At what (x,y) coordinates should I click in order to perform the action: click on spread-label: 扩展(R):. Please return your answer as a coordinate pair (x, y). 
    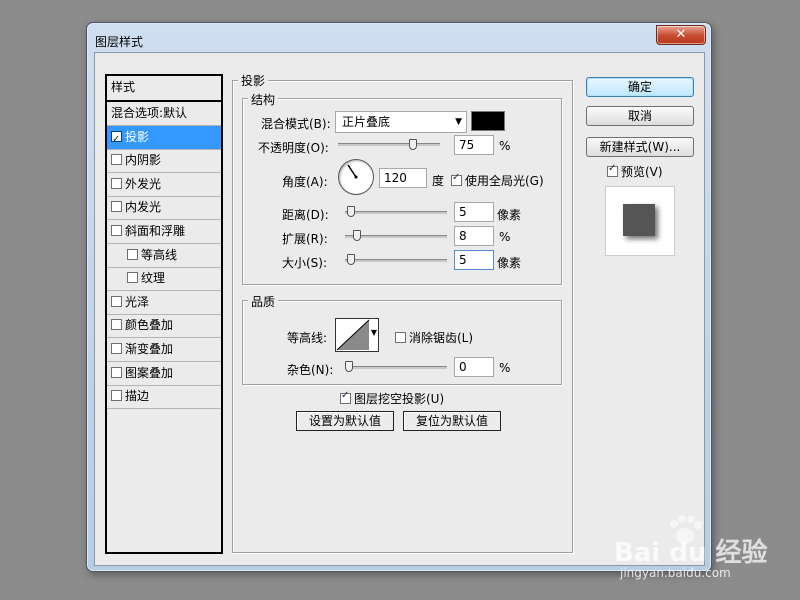
    Looking at the image, I should click on (305, 239).